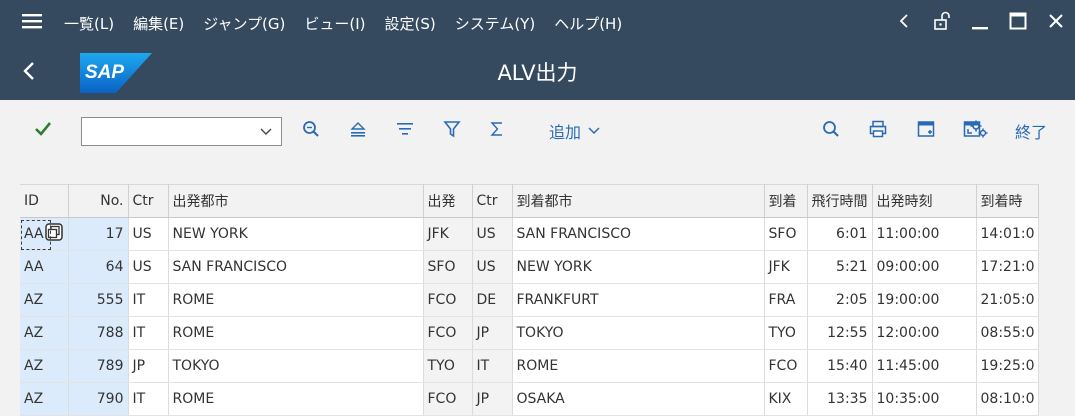 The height and width of the screenshot is (416, 1075). I want to click on cell-arr-city: SAN FRANCISCO, so click(638, 234).